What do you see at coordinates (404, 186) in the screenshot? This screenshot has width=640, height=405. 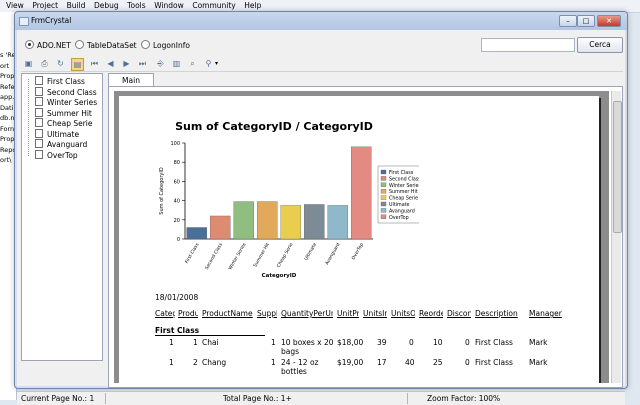 I see `legend-label: Winter Series` at bounding box center [404, 186].